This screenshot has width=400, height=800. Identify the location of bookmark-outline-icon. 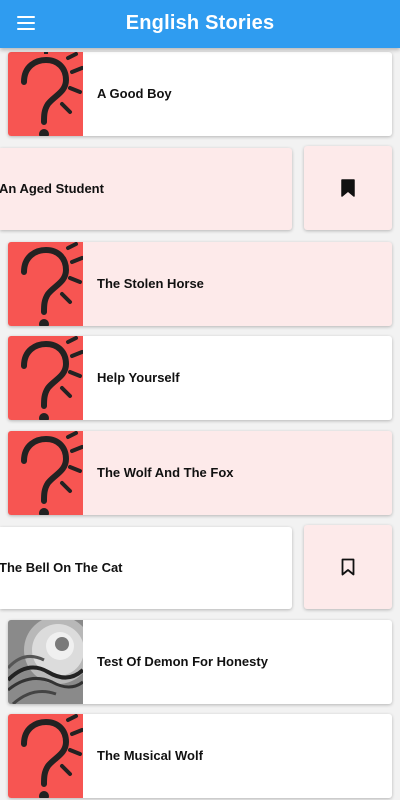
(348, 567).